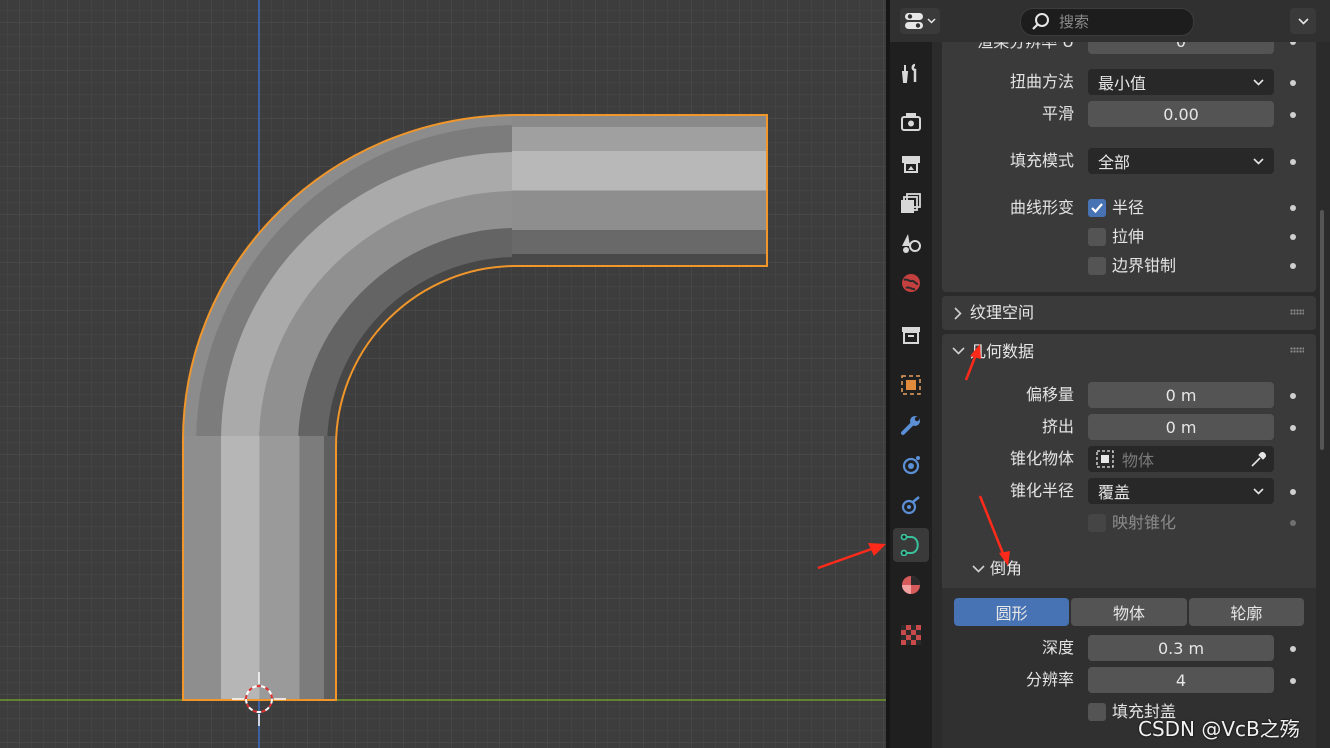 The height and width of the screenshot is (748, 1330). I want to click on watermark: CSDN @VcB之殇, so click(1219, 729).